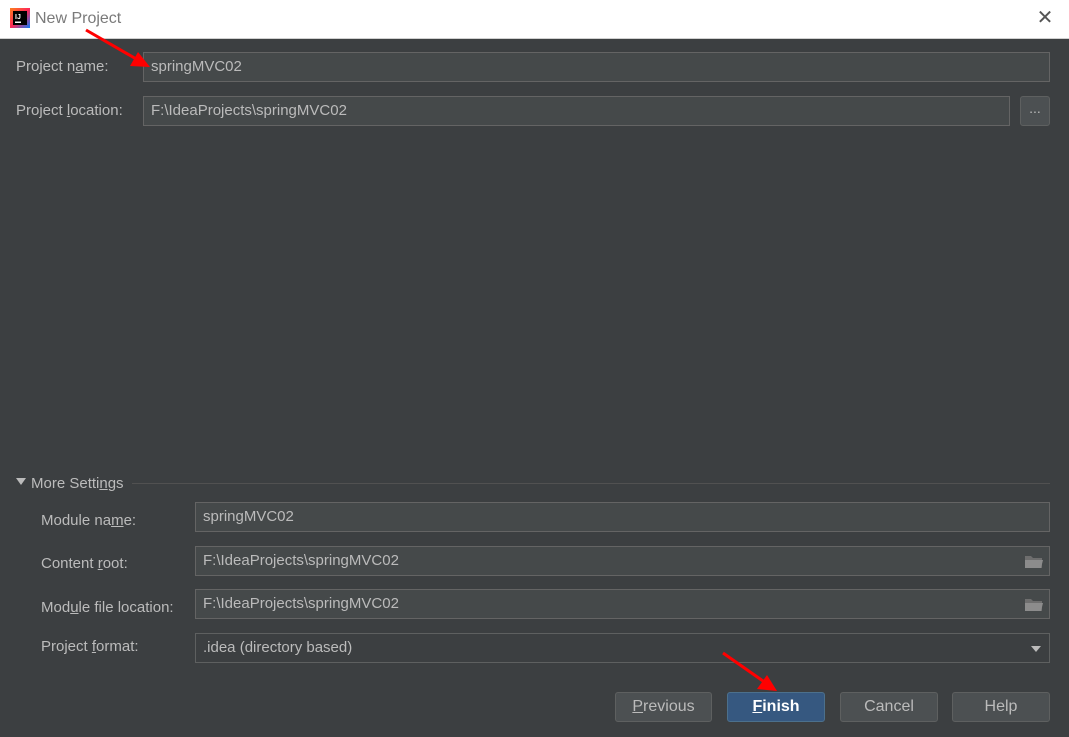 The width and height of the screenshot is (1069, 737). I want to click on finish-button: Finish, so click(776, 707).